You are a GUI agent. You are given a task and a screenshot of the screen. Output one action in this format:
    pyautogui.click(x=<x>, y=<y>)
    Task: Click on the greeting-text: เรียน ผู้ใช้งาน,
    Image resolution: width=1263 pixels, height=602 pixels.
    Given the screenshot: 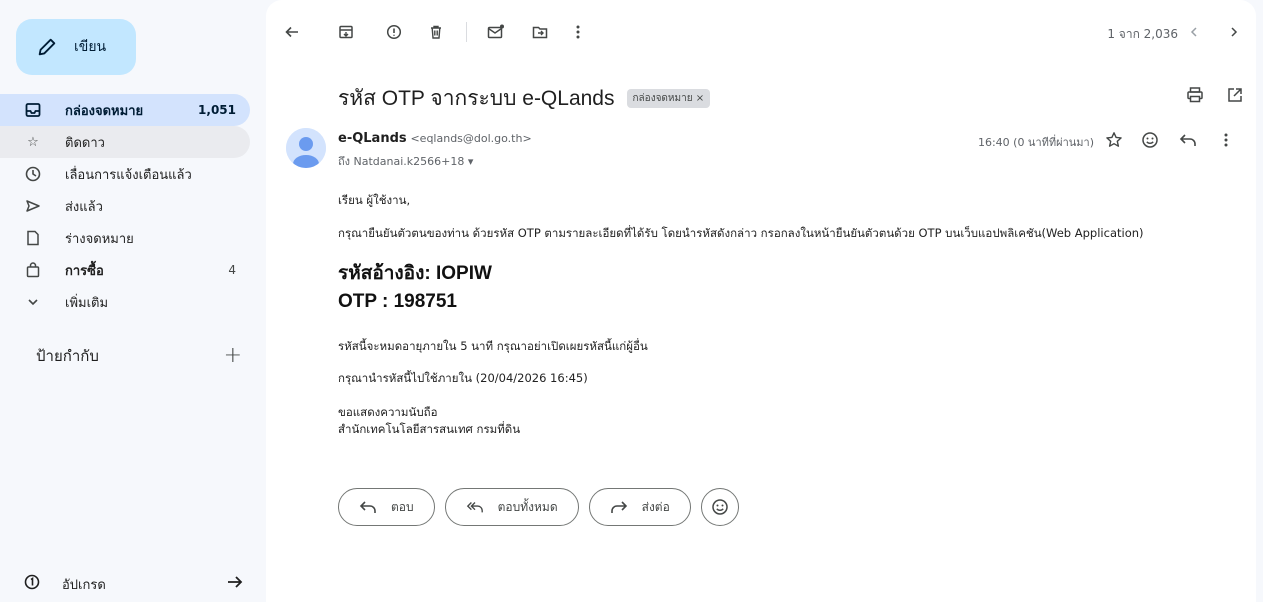 What is the action you would take?
    pyautogui.click(x=374, y=200)
    